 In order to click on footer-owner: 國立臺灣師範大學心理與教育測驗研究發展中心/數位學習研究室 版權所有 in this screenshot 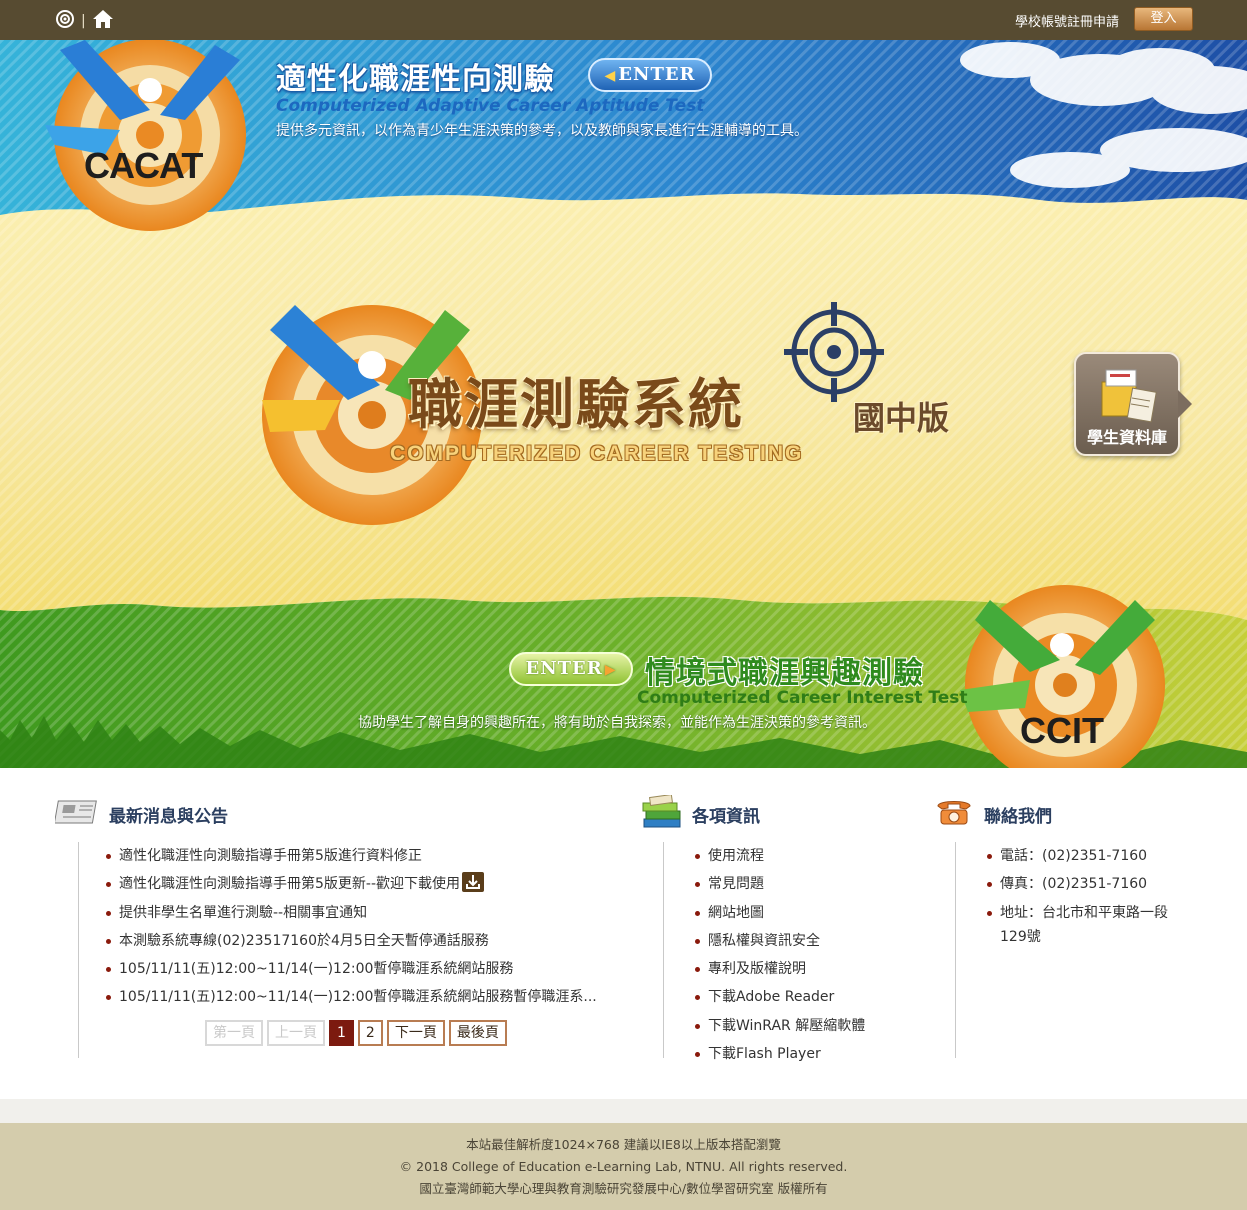, I will do `click(623, 1188)`.